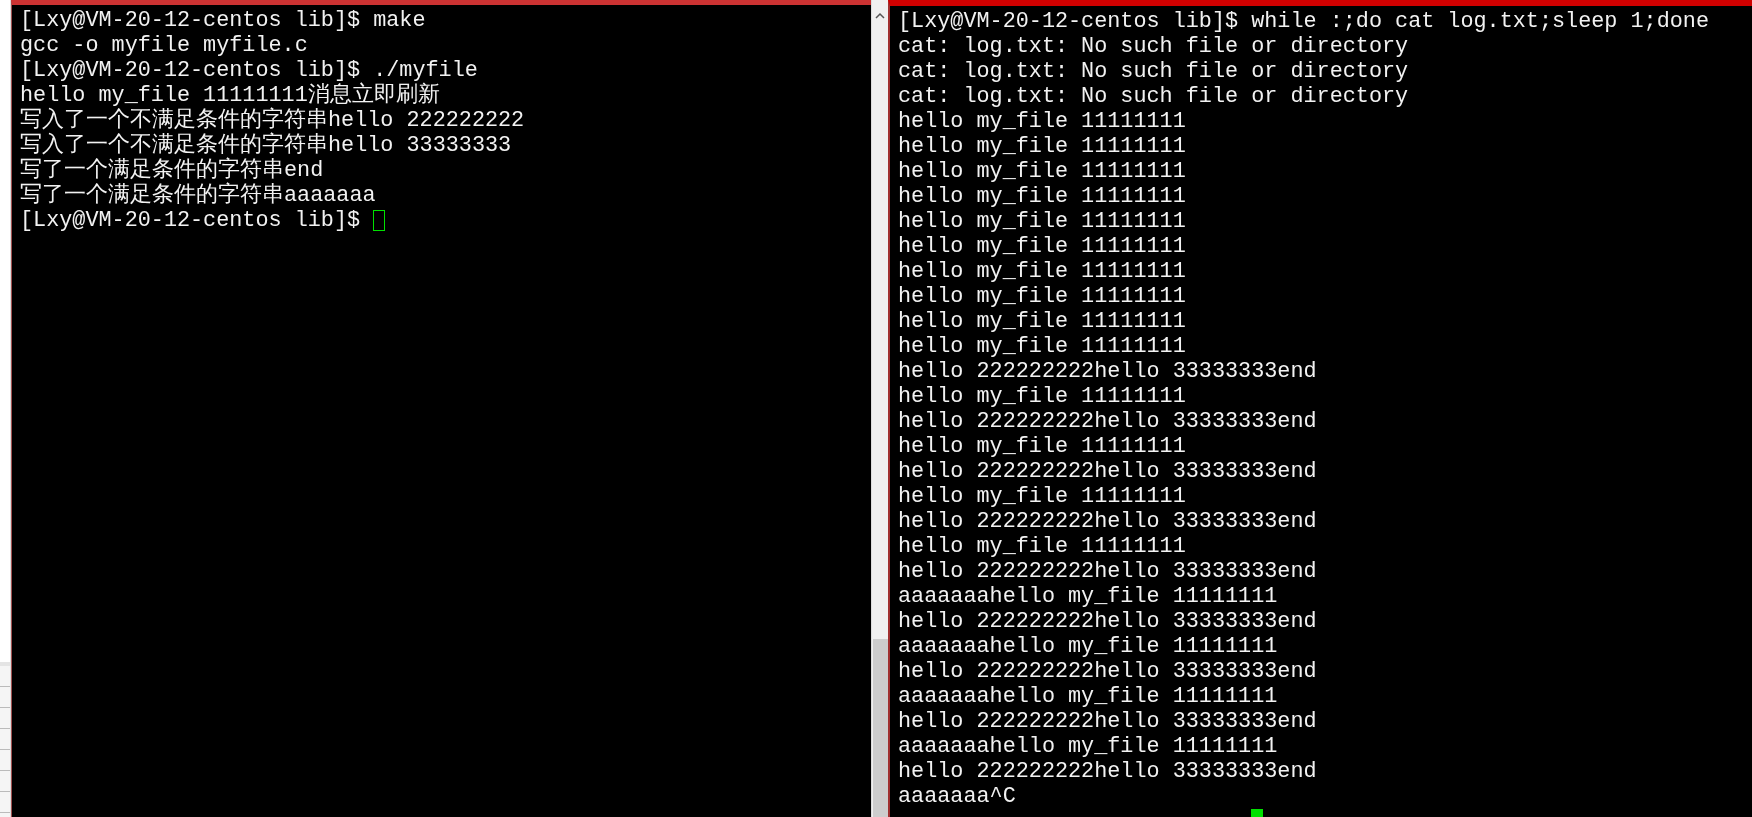  I want to click on terminal-line: 写入了一个不满足条件的字符串hello 33333333, so click(266, 145).